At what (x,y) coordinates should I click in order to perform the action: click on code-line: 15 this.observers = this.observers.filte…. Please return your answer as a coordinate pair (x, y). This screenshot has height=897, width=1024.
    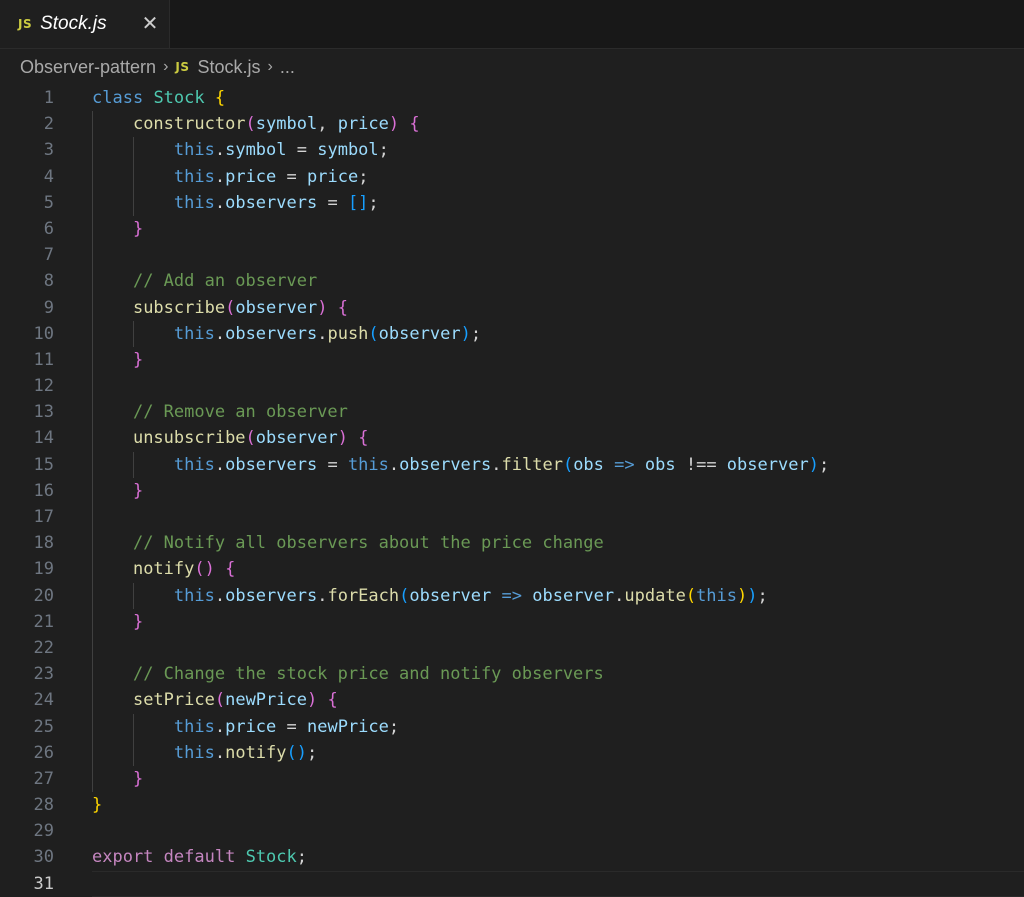
    Looking at the image, I should click on (512, 465).